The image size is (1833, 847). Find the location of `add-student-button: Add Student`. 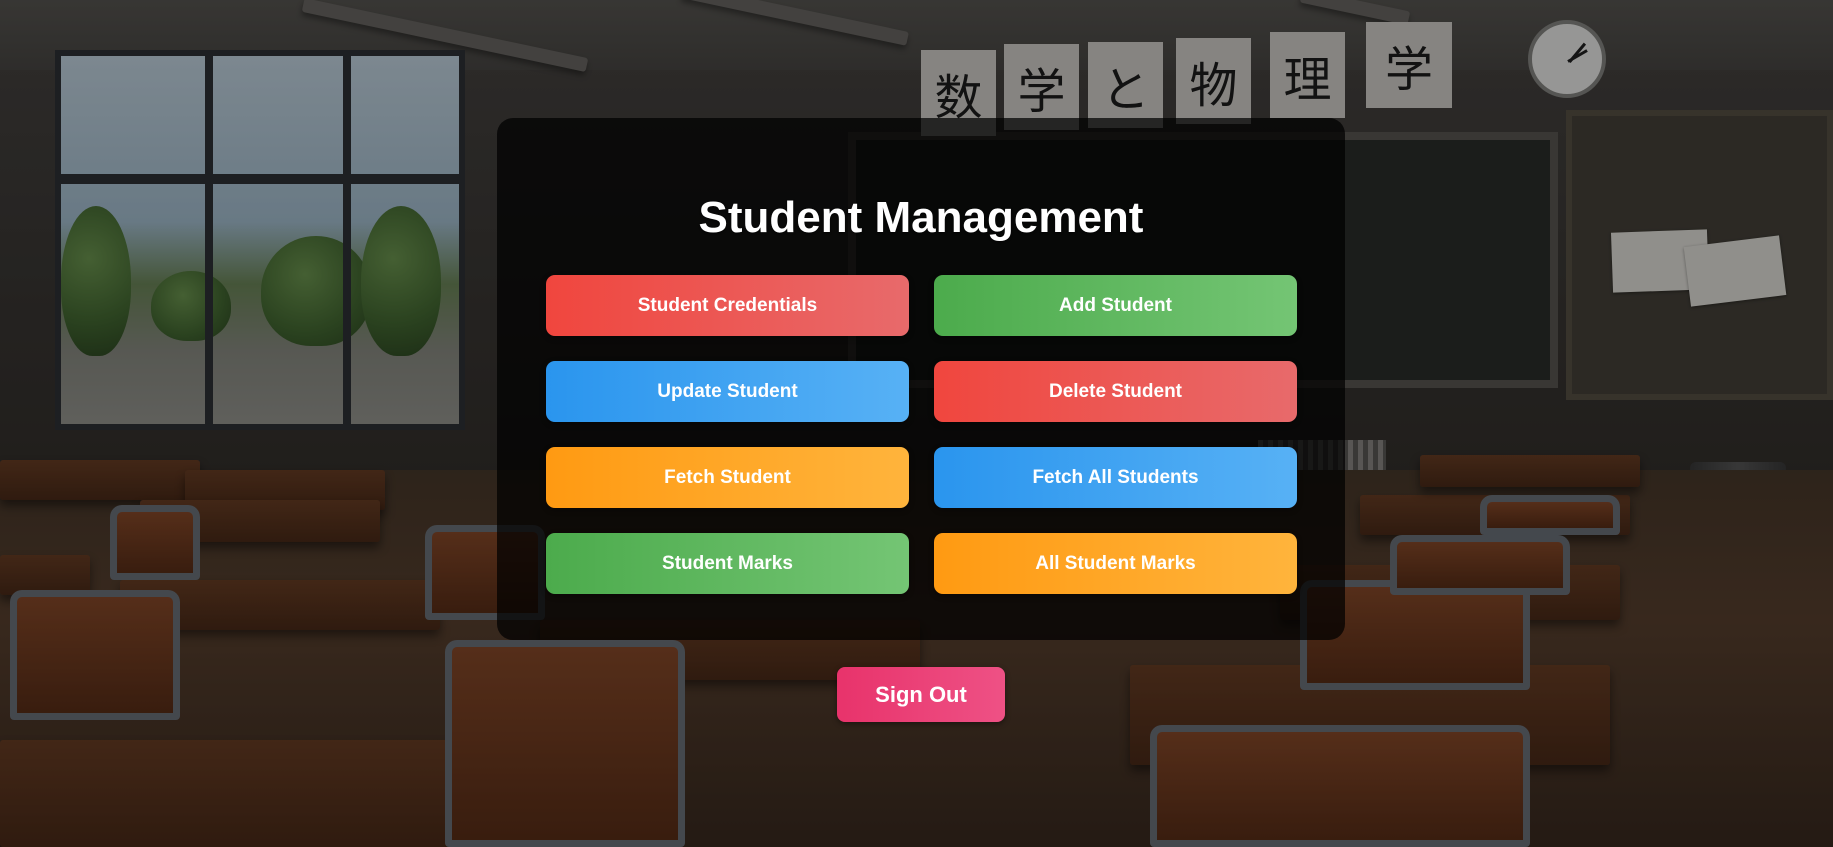

add-student-button: Add Student is located at coordinates (1115, 305).